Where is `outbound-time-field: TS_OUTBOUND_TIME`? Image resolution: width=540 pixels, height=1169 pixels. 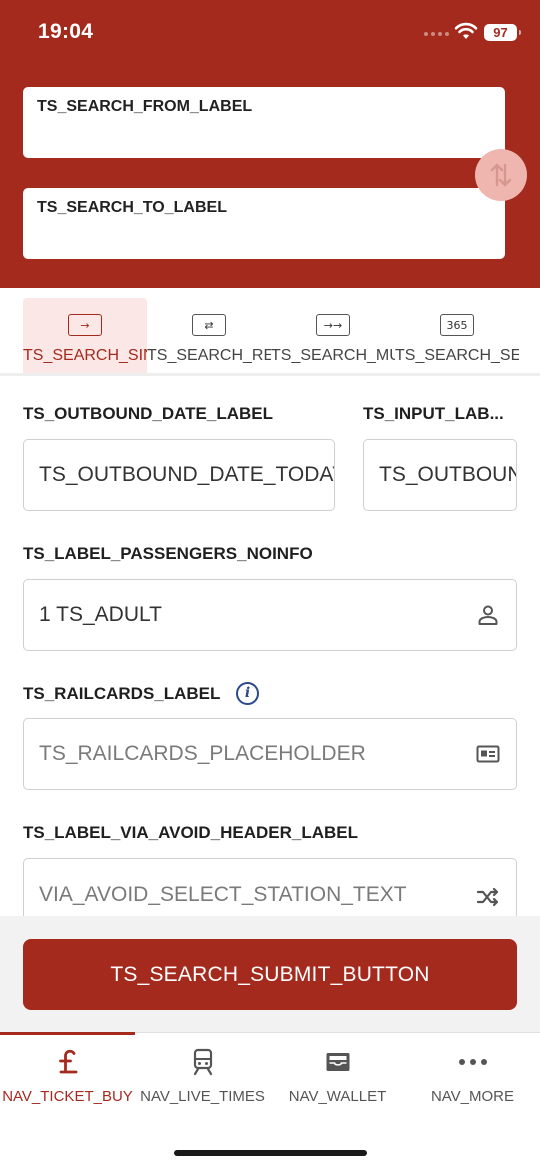
outbound-time-field: TS_OUTBOUND_TIME is located at coordinates (440, 475).